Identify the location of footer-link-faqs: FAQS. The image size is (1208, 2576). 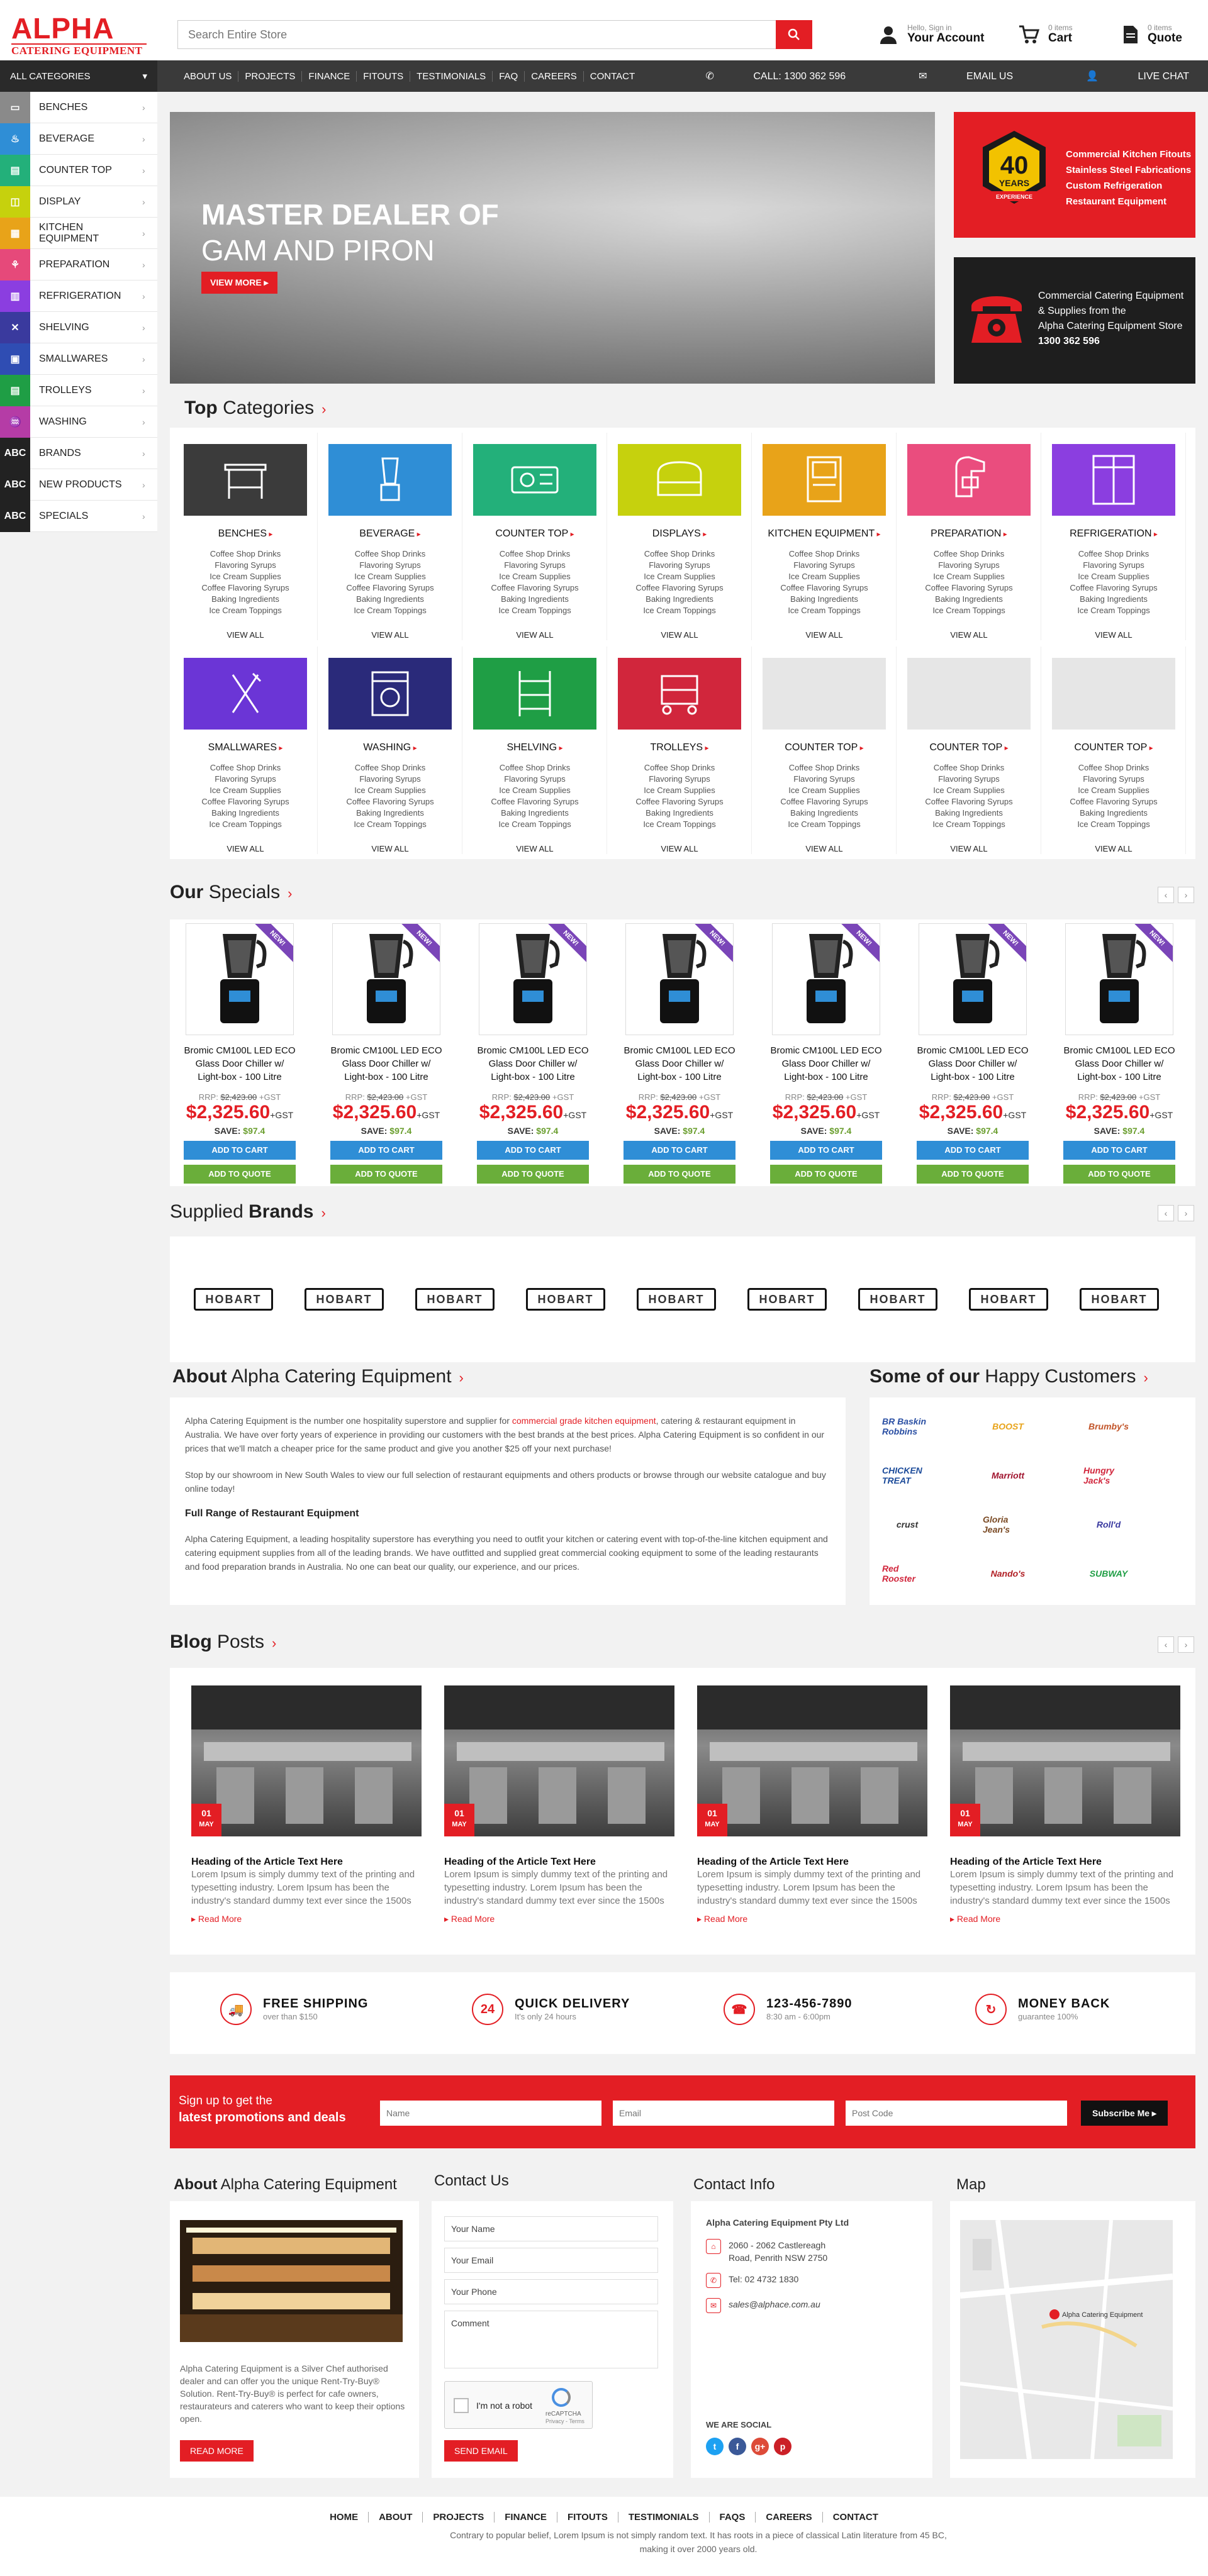
(732, 2517).